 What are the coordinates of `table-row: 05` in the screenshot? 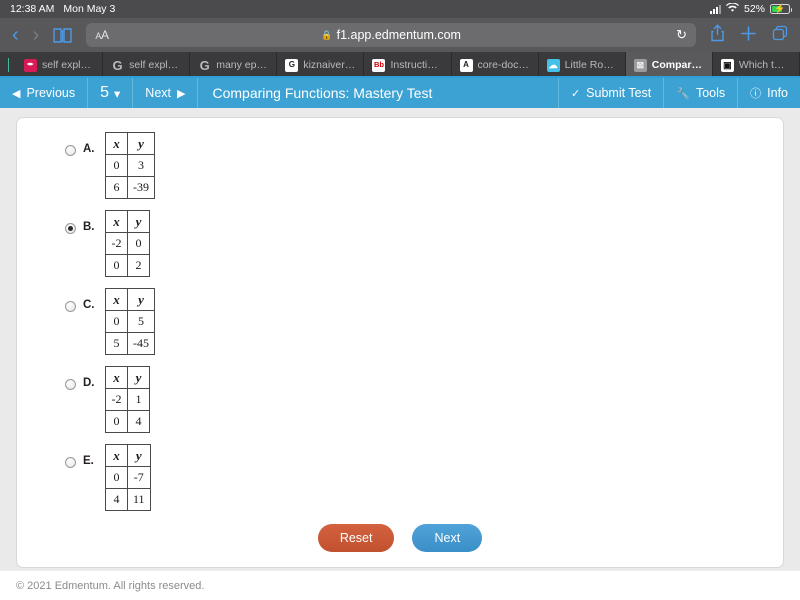 It's located at (130, 321).